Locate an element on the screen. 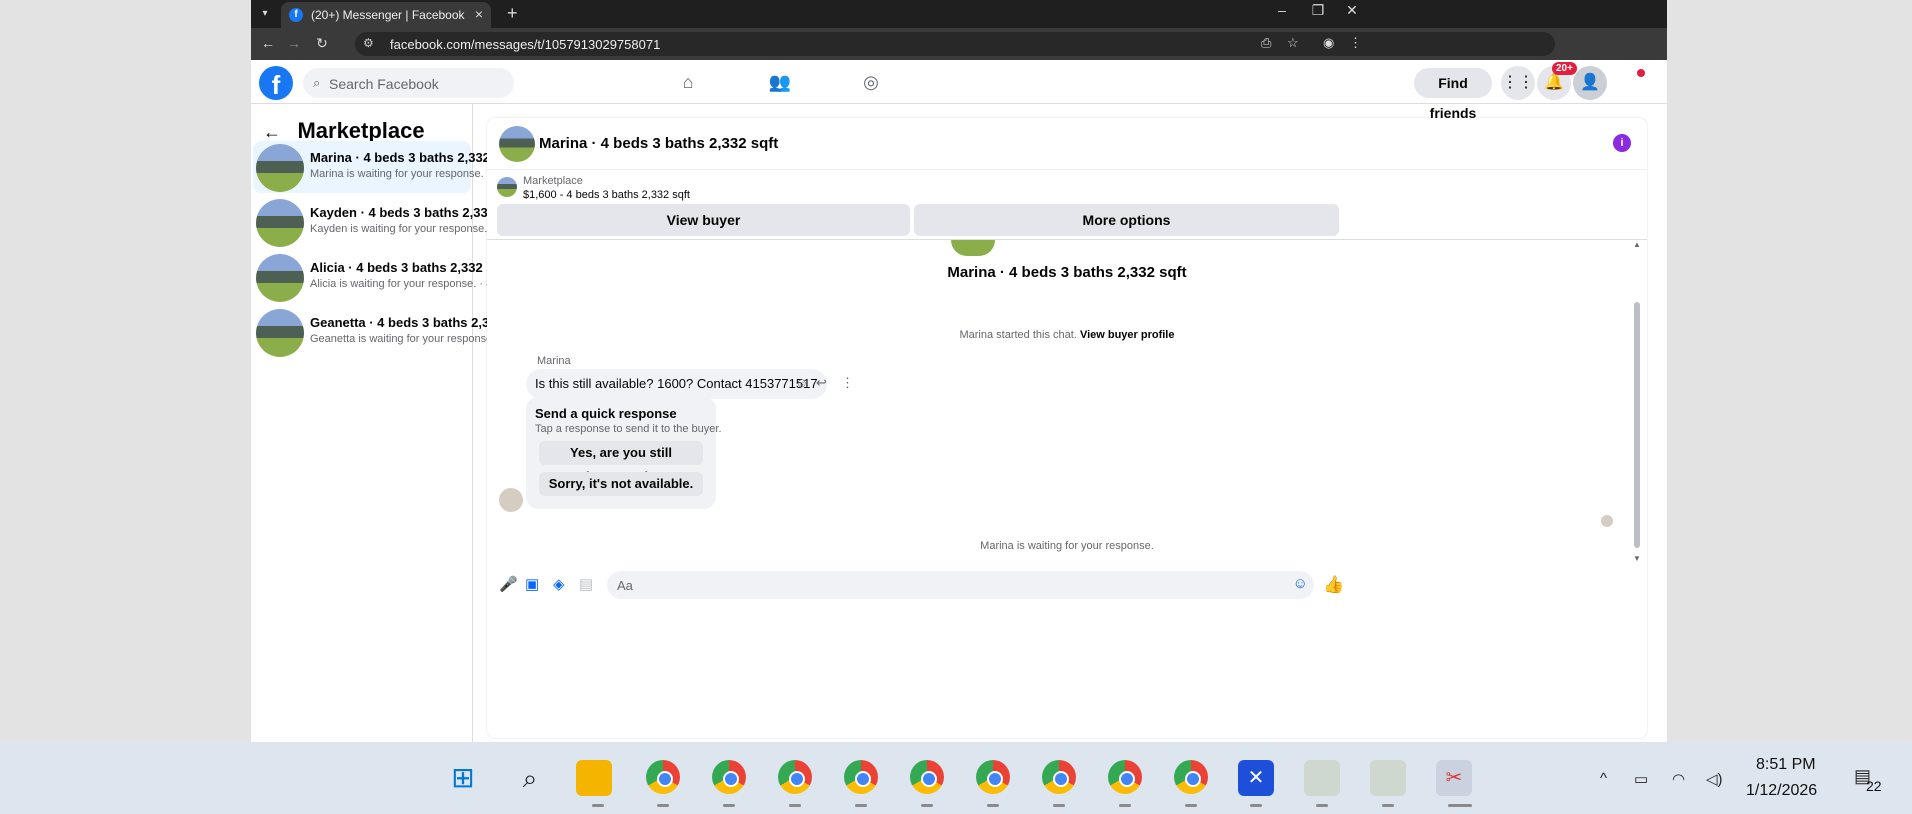 Image resolution: width=1912 pixels, height=814 pixels. browser-tab: f (20+) Messenger | Facebook × is located at coordinates (386, 15).